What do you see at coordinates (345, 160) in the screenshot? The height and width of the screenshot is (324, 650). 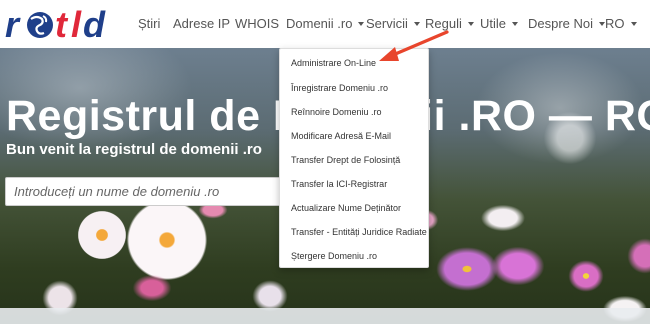 I see `menu-item-transfer-drept-folosinta: Transfer Drept de Folosință` at bounding box center [345, 160].